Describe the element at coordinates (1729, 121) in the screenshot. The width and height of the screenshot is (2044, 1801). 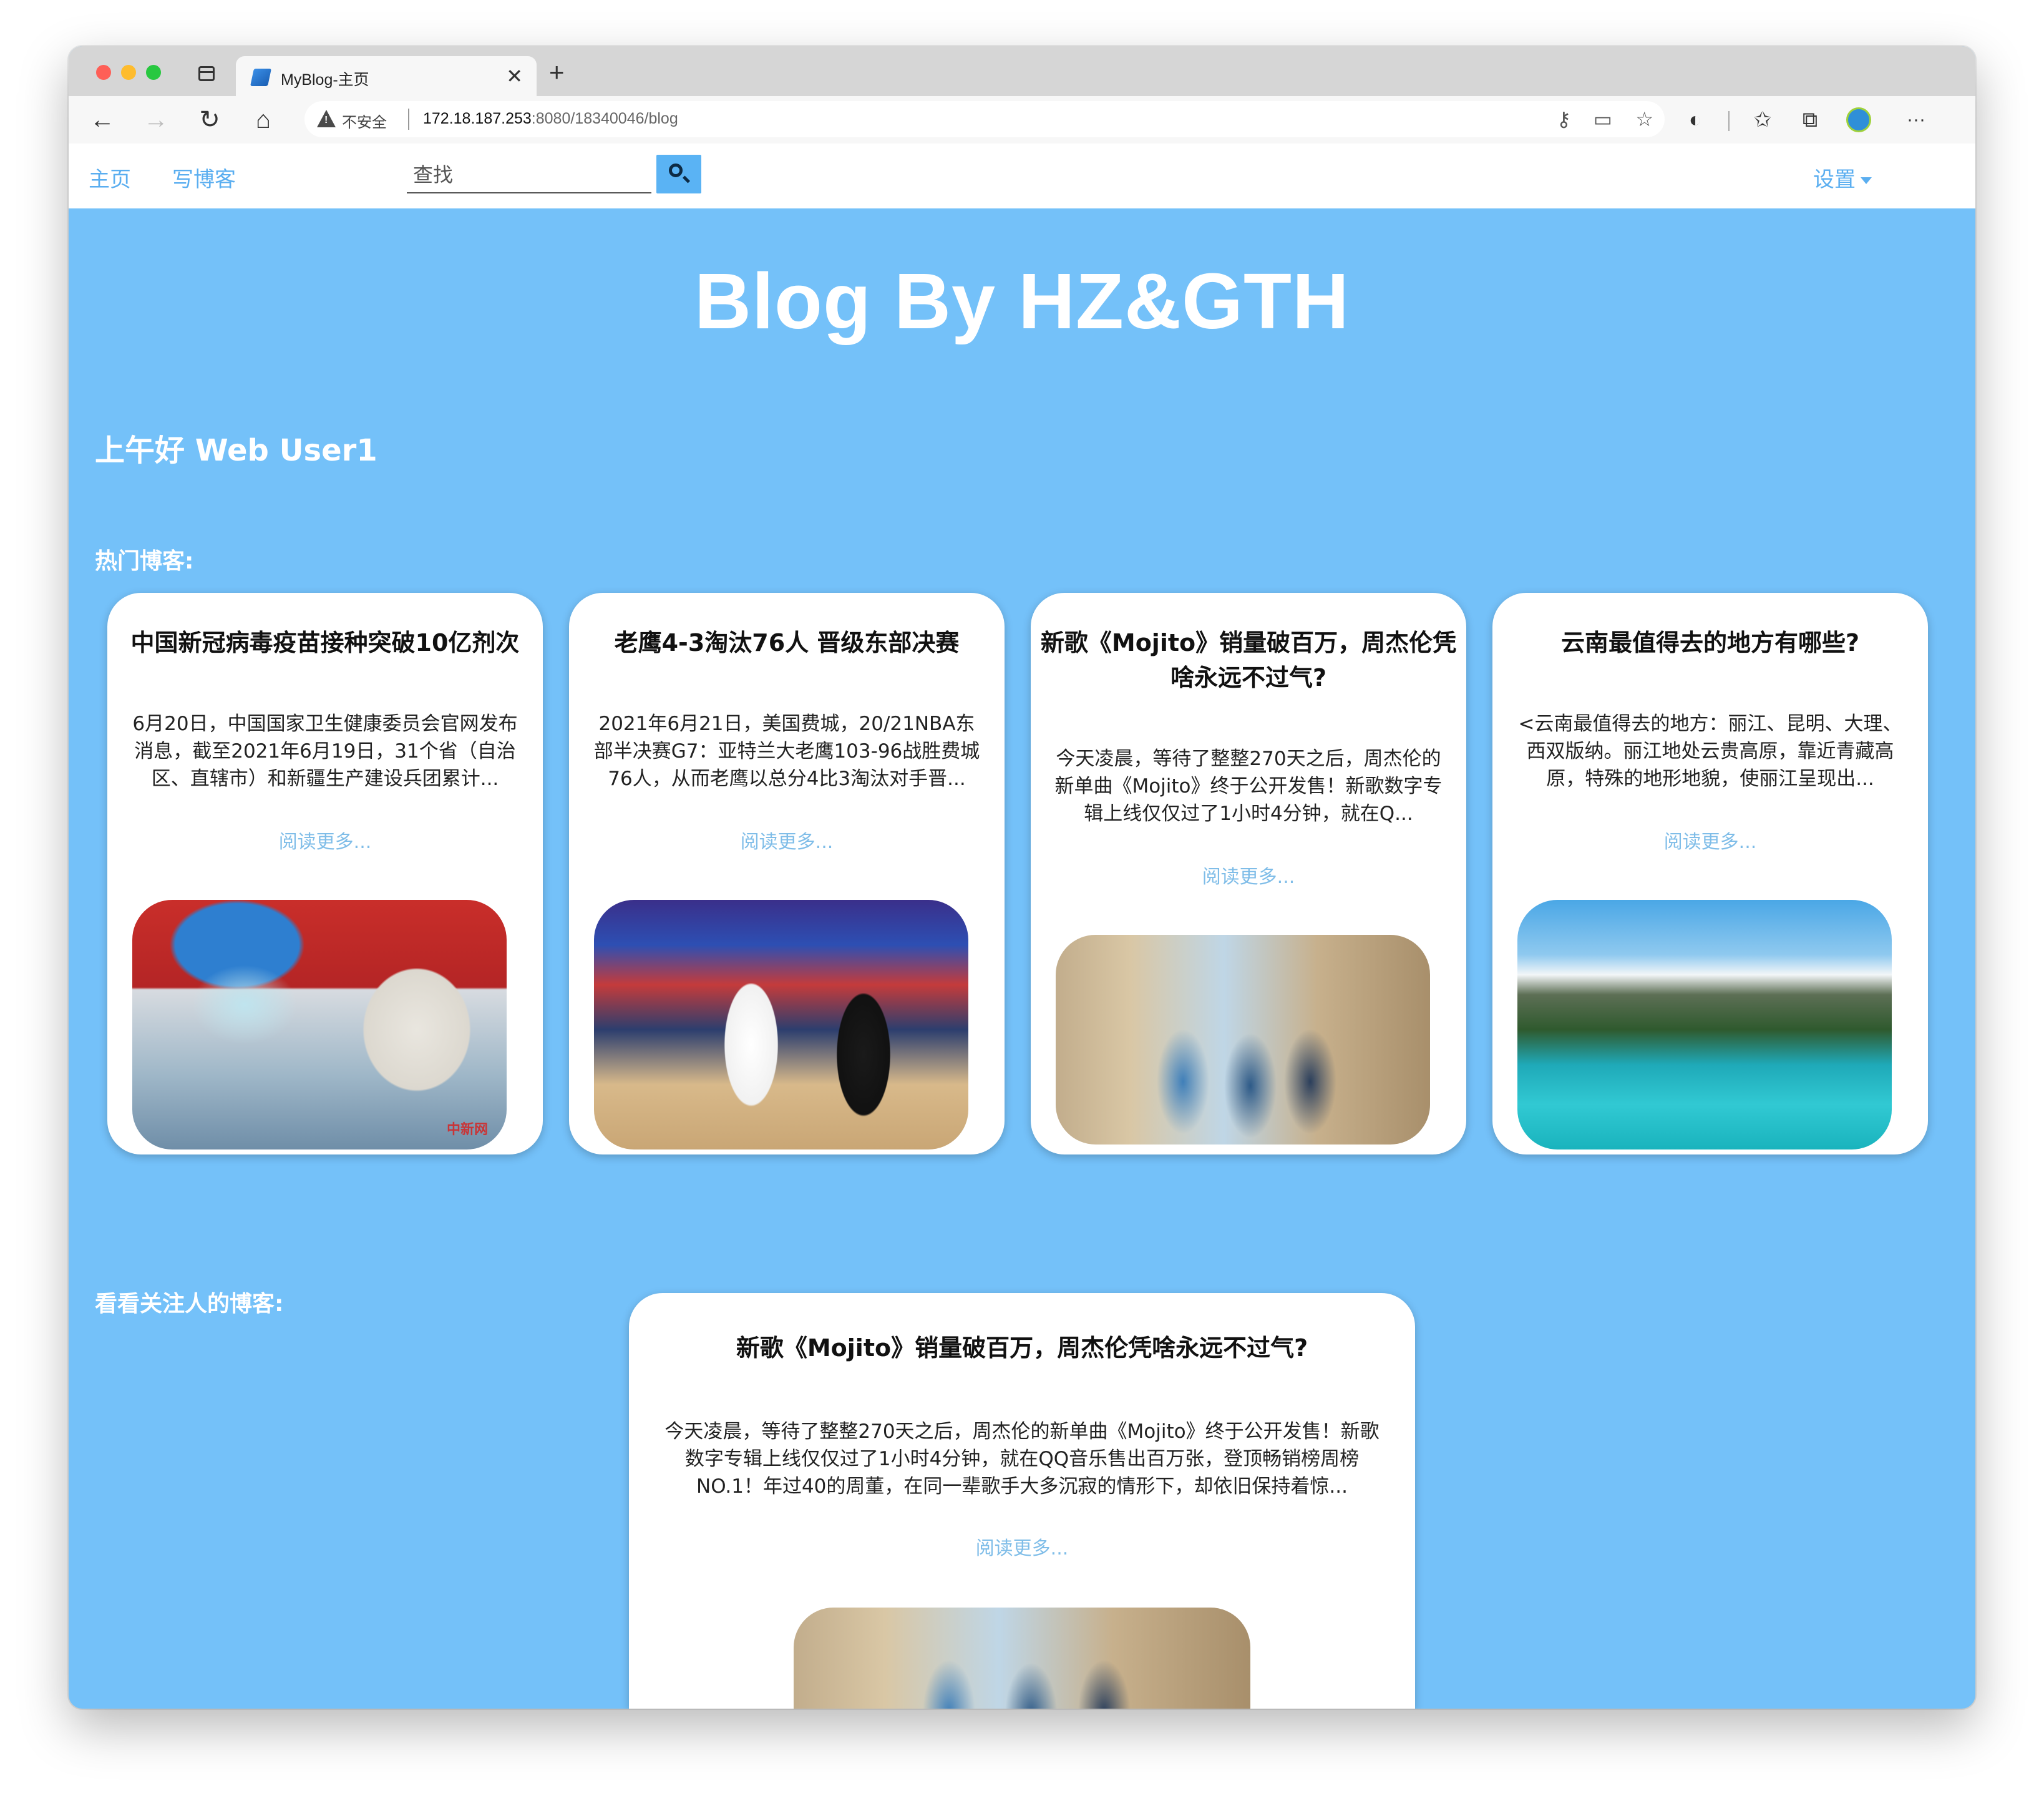
I see `toolbar-divider` at that location.